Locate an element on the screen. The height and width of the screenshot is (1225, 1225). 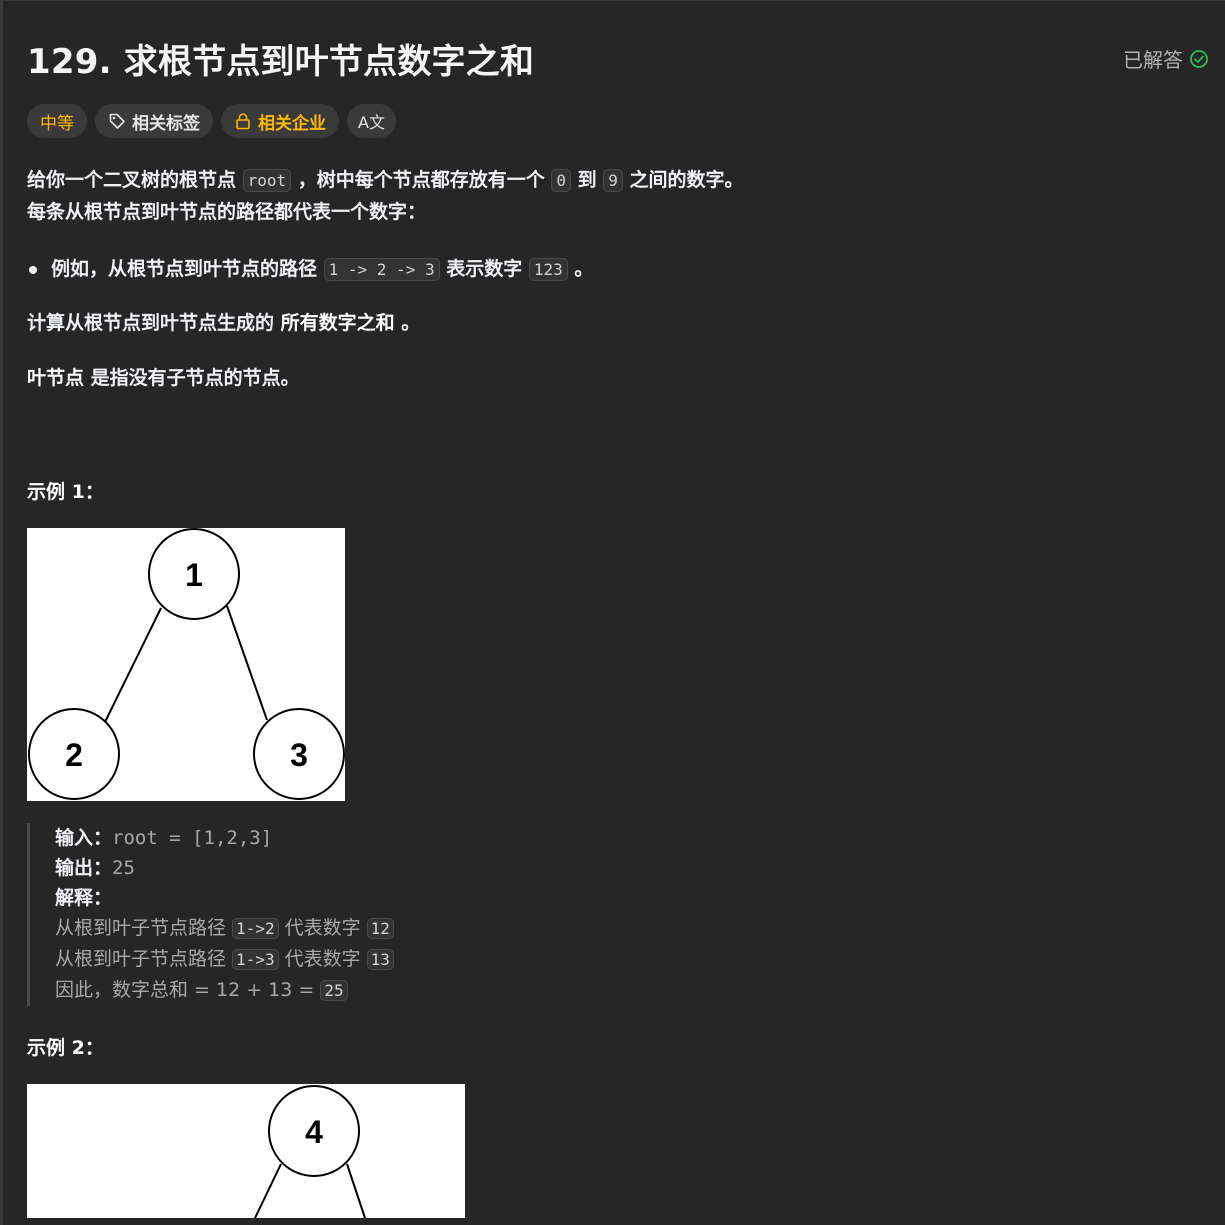
input-label: 输入： is located at coordinates (84, 838).